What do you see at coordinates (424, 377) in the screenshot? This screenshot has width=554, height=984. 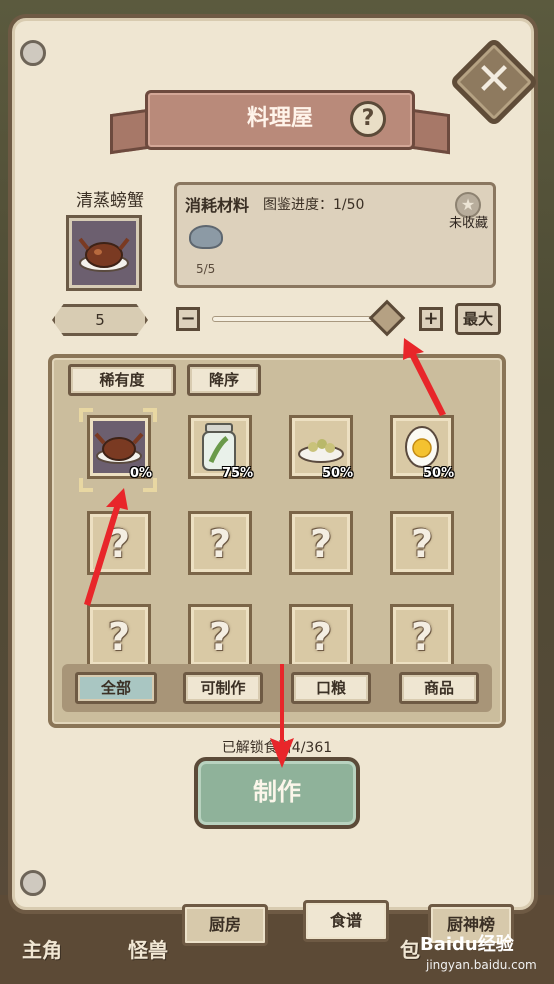 I see `arrow-to-slider-icon` at bounding box center [424, 377].